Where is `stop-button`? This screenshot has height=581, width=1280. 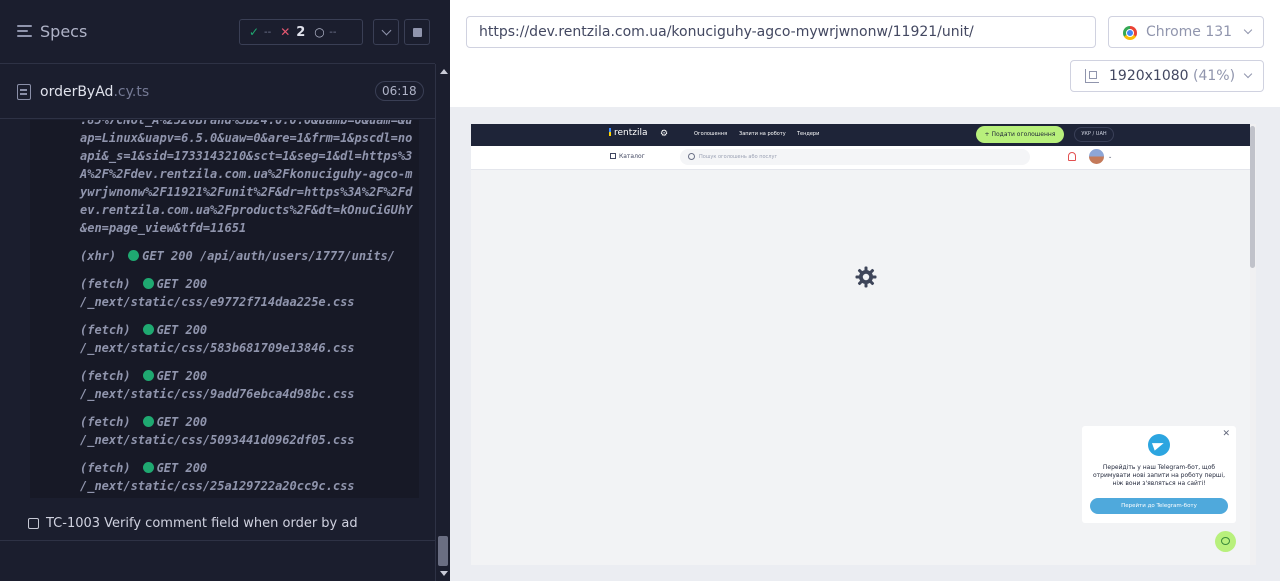
stop-button is located at coordinates (417, 32).